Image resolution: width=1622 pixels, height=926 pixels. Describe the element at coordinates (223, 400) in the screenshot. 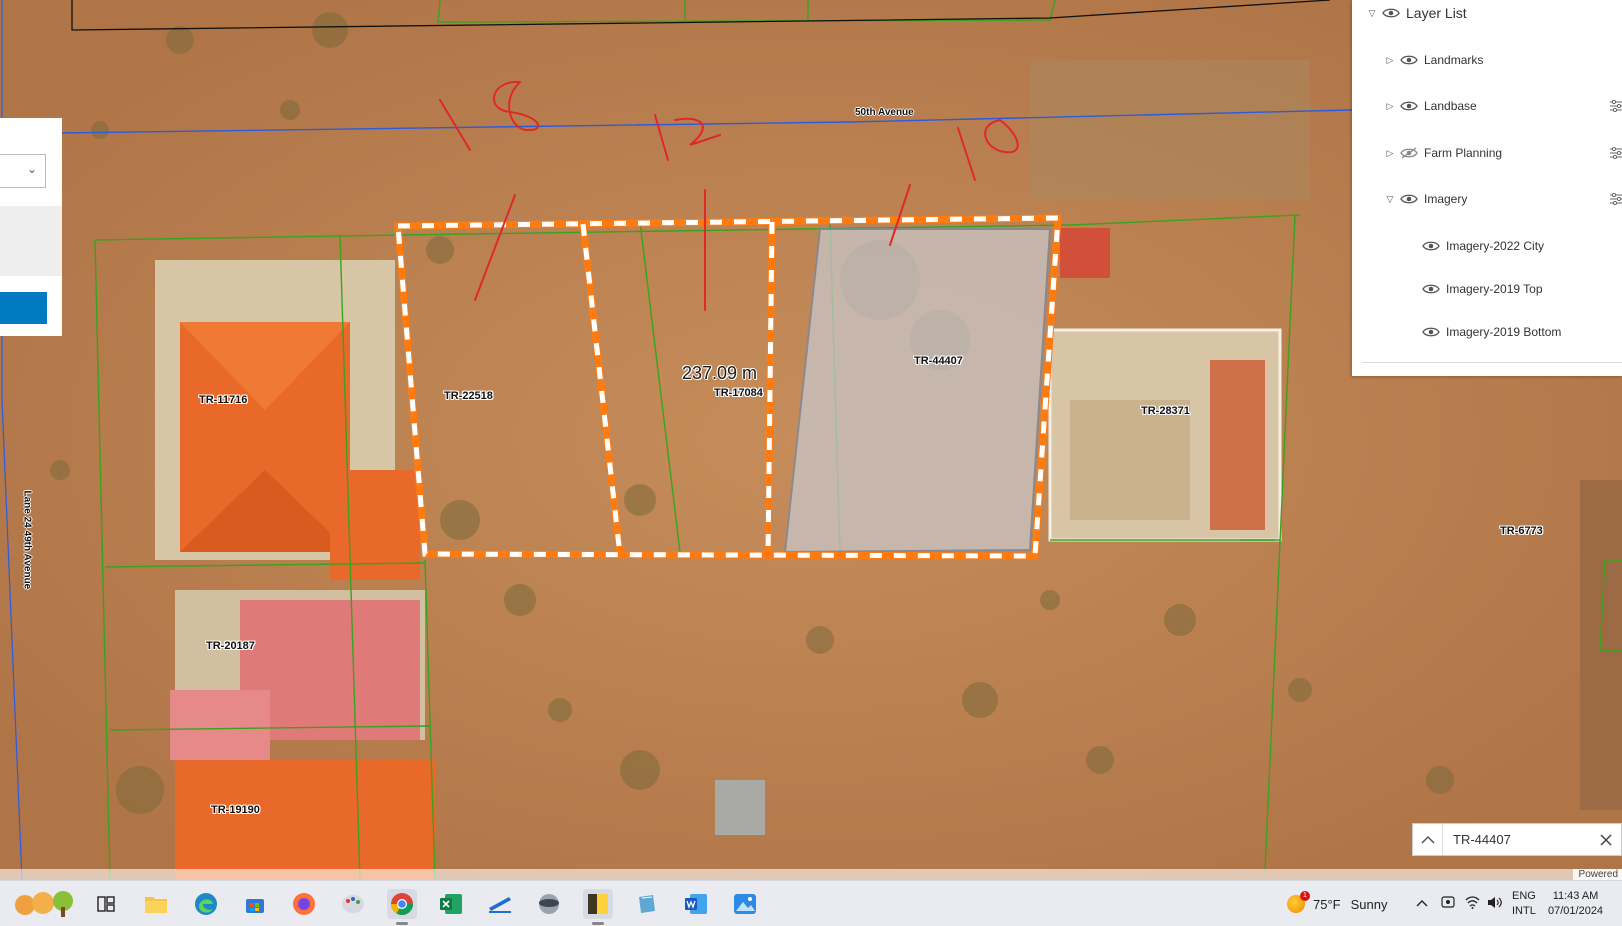

I see `parcel-label: TR-11716` at that location.